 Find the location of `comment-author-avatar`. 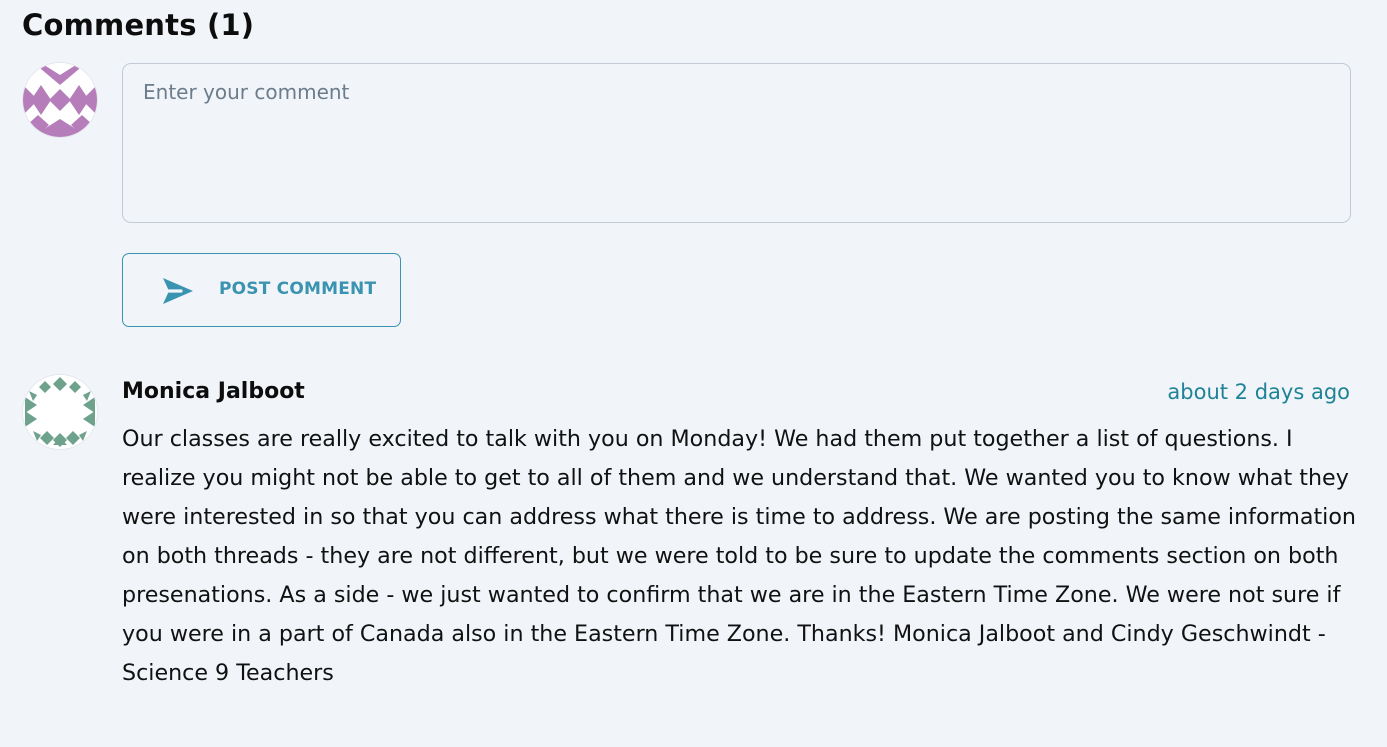

comment-author-avatar is located at coordinates (60, 412).